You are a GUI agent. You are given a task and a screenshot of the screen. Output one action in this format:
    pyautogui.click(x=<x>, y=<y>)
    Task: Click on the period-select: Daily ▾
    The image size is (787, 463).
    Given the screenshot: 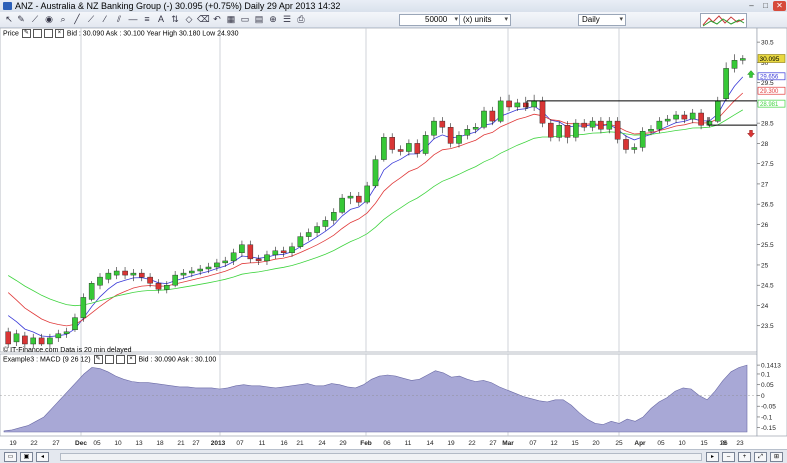 What is the action you would take?
    pyautogui.click(x=602, y=20)
    